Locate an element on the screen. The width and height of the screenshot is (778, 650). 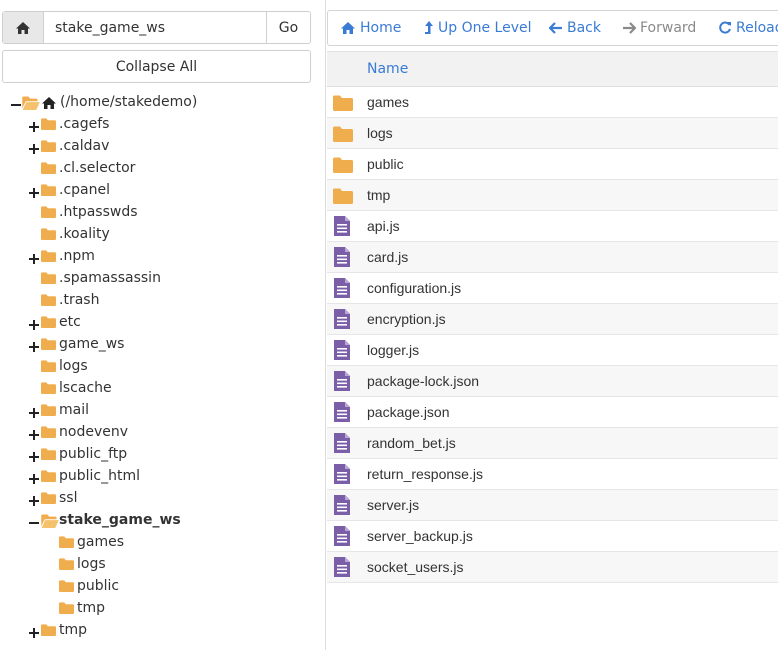
collapse-all-button: Collapse All is located at coordinates (156, 66).